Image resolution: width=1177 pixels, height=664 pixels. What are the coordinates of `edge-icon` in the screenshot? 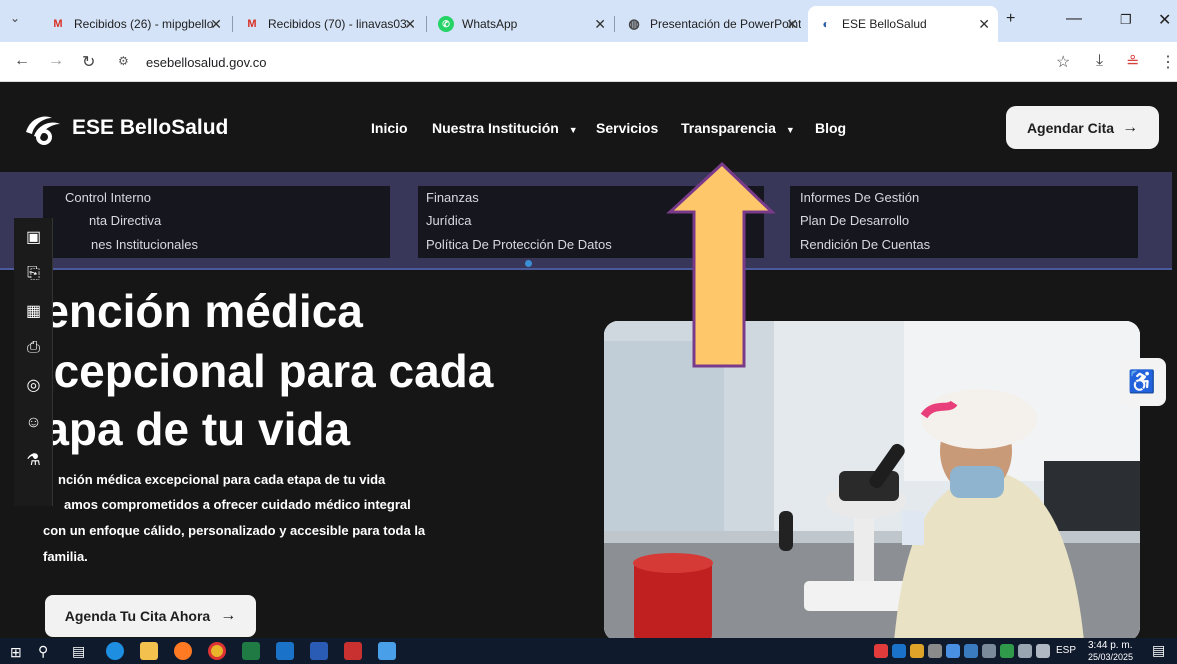 It's located at (115, 651).